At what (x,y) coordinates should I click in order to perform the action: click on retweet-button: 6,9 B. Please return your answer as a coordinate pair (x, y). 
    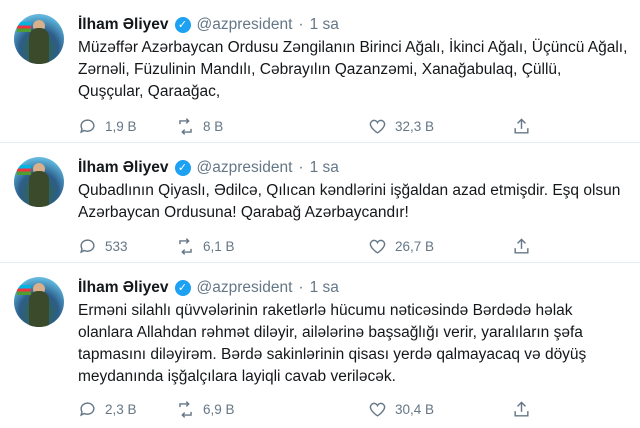
    Looking at the image, I should click on (205, 409).